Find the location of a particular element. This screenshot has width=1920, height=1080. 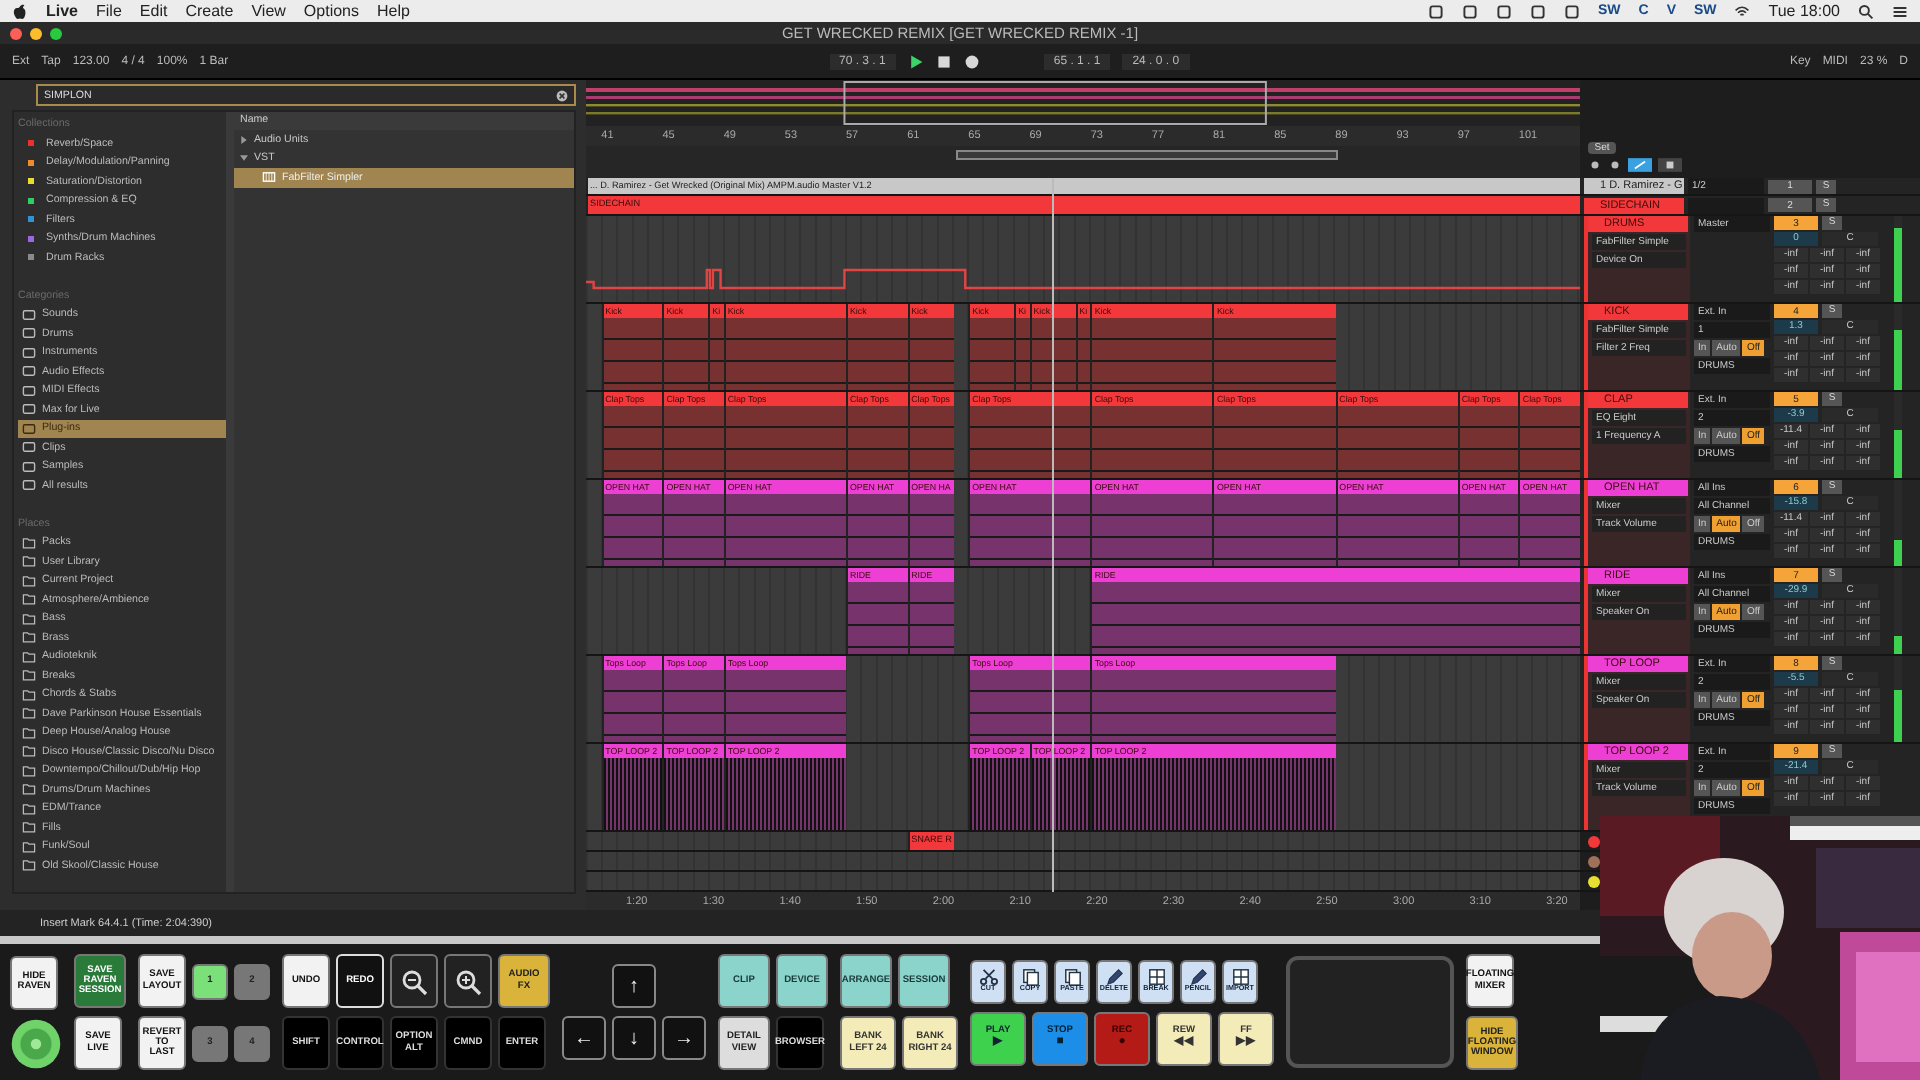

search-icon is located at coordinates (1866, 11).